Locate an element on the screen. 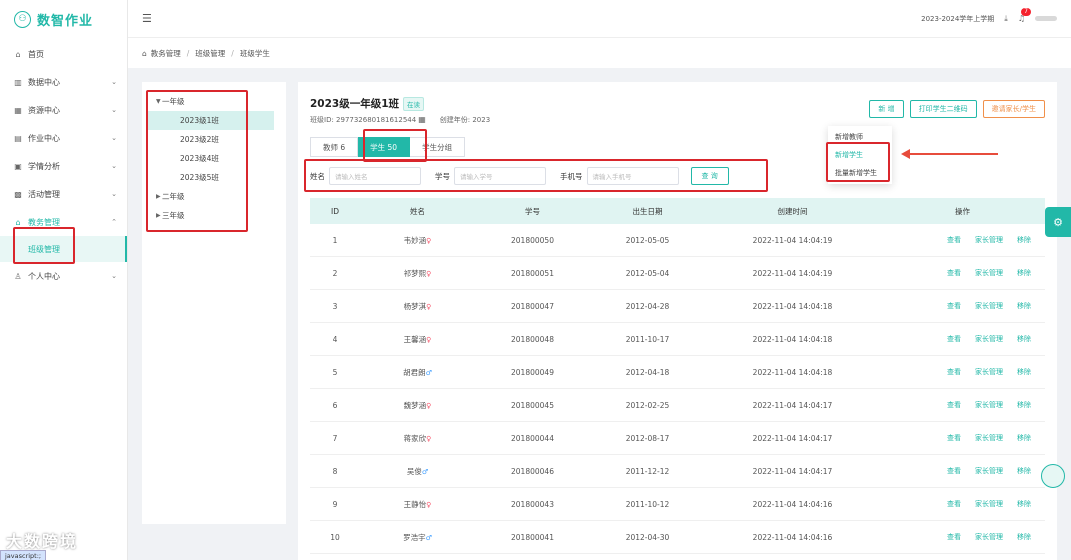  avatar is located at coordinates (1046, 18).